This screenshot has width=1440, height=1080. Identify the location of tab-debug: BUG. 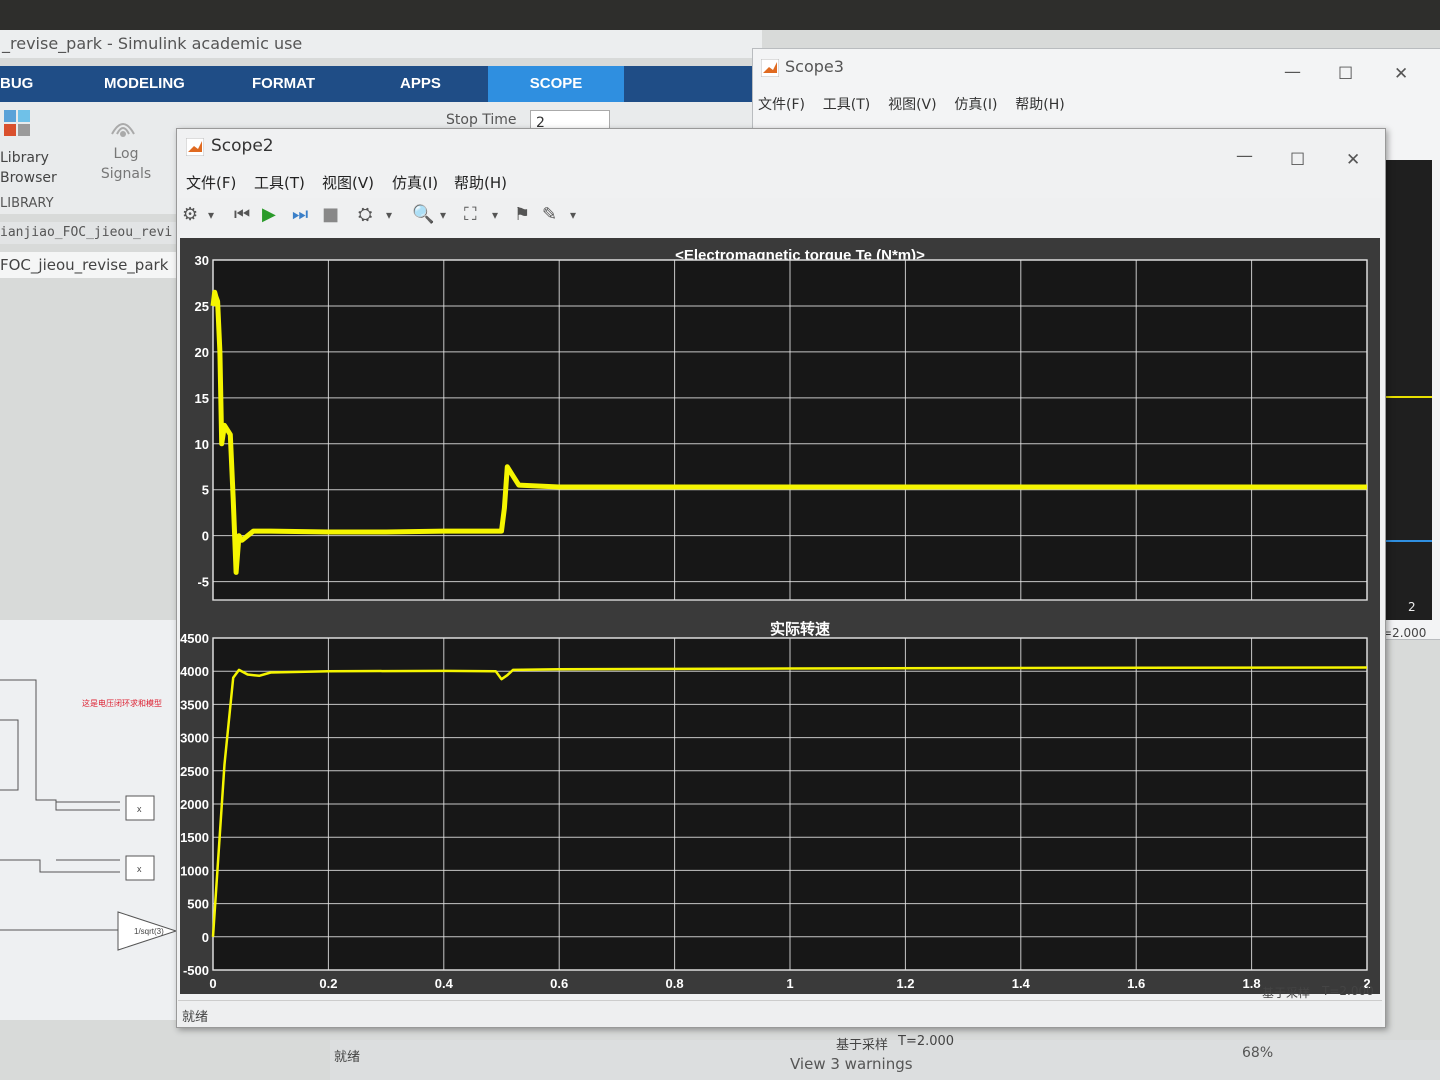
(20, 84).